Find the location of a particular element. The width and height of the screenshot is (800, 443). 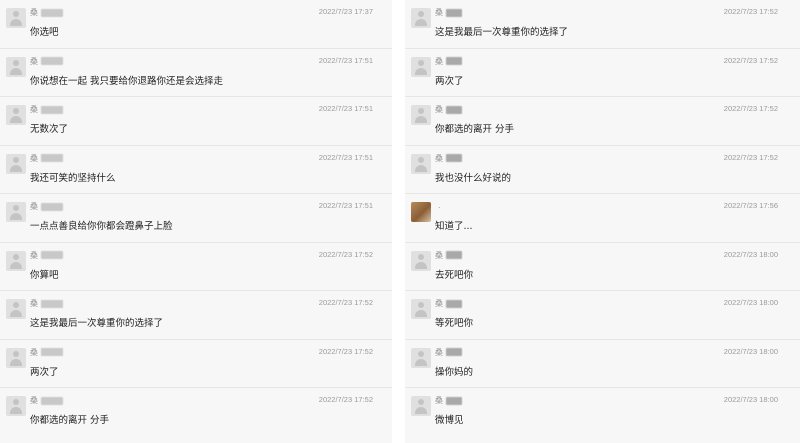

message-text: 一点点善良给你你都会蹬鼻子上脸 is located at coordinates (101, 226).